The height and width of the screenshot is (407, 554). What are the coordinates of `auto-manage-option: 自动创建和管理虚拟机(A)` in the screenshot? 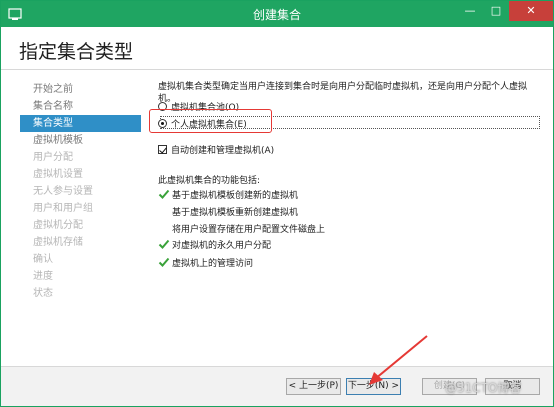 It's located at (216, 149).